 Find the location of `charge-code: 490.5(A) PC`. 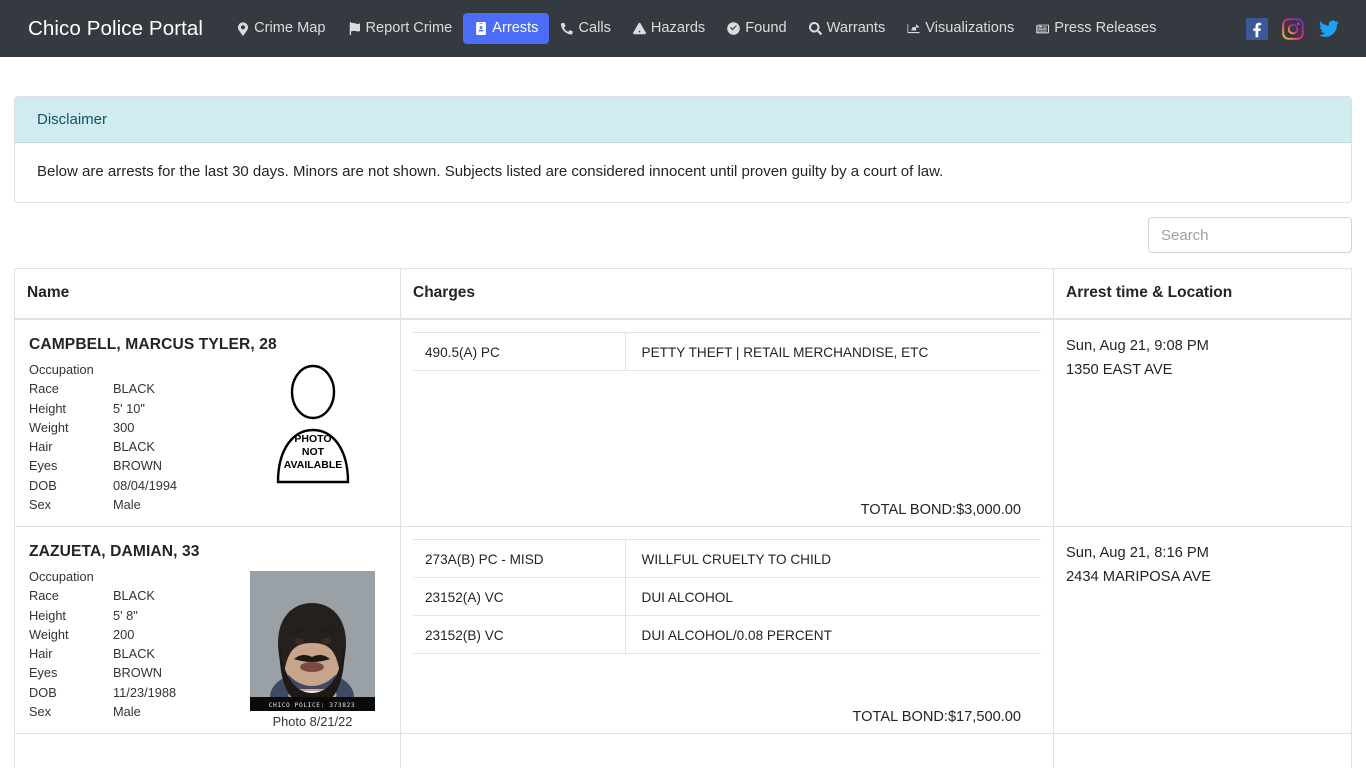

charge-code: 490.5(A) PC is located at coordinates (519, 351).